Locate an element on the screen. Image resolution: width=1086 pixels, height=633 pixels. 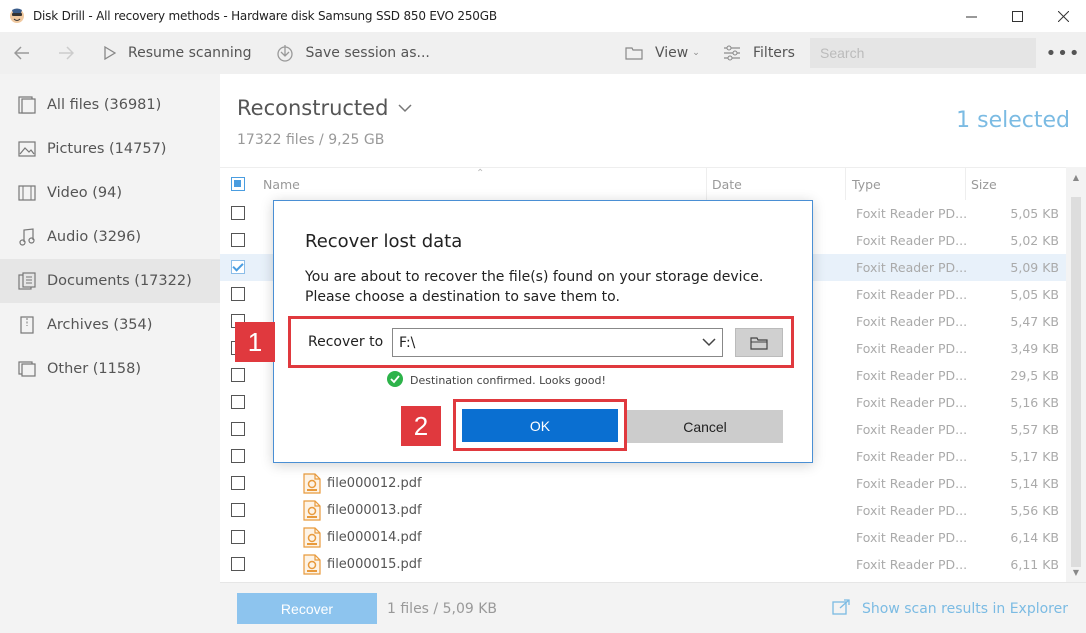
check-circle-icon is located at coordinates (395, 380).